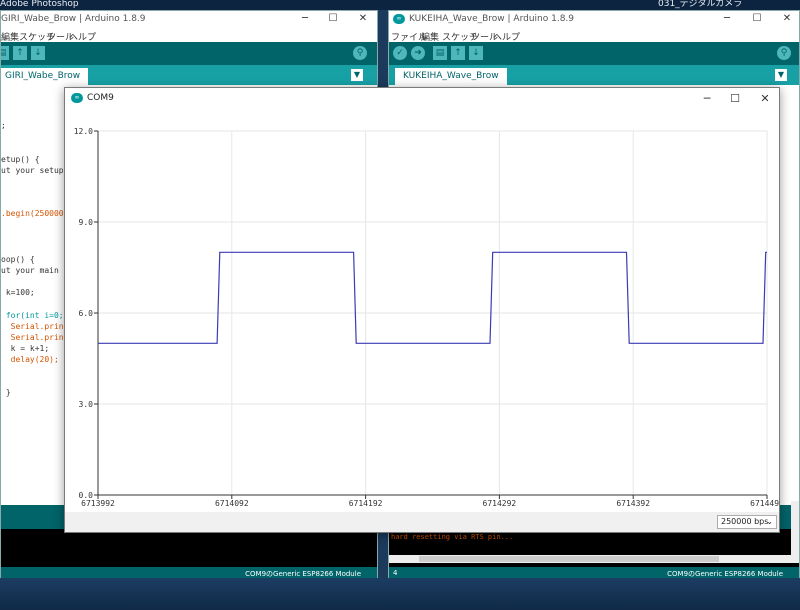 This screenshot has height=610, width=800. Describe the element at coordinates (422, 522) in the screenshot. I see `plotter-footer: 250000 bps ⌄` at that location.